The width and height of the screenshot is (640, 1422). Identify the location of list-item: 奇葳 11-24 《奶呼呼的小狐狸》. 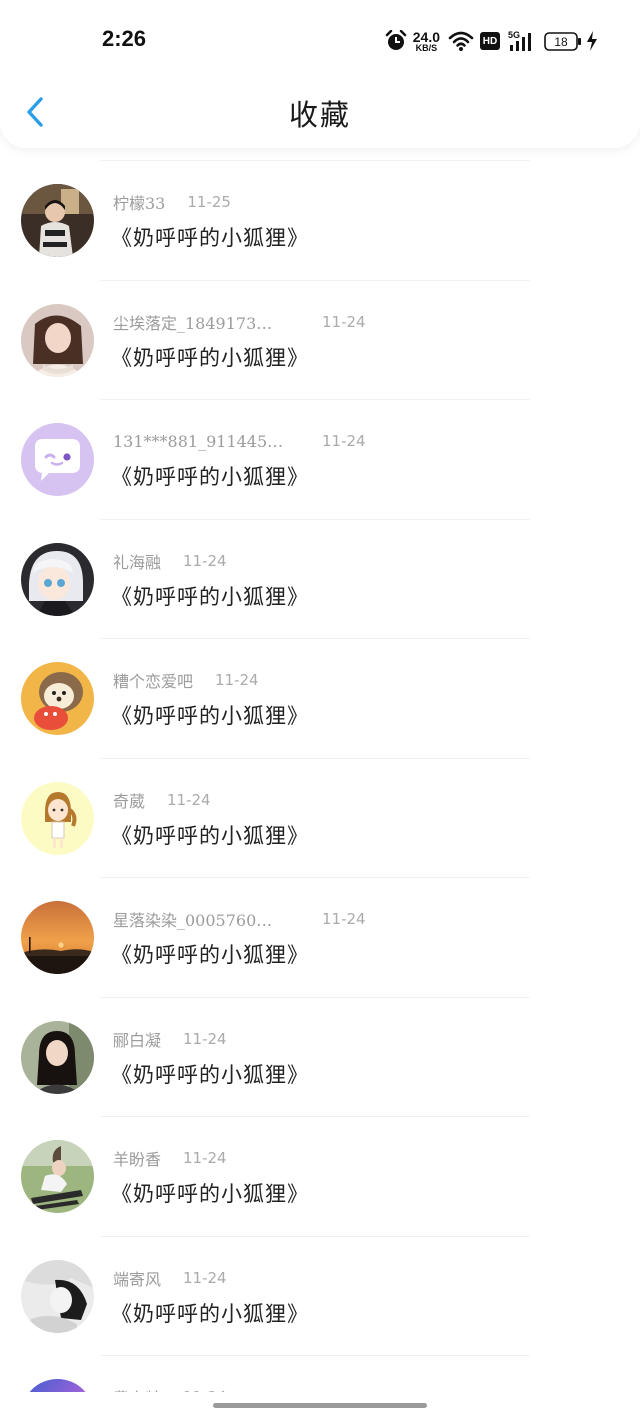
(320, 818).